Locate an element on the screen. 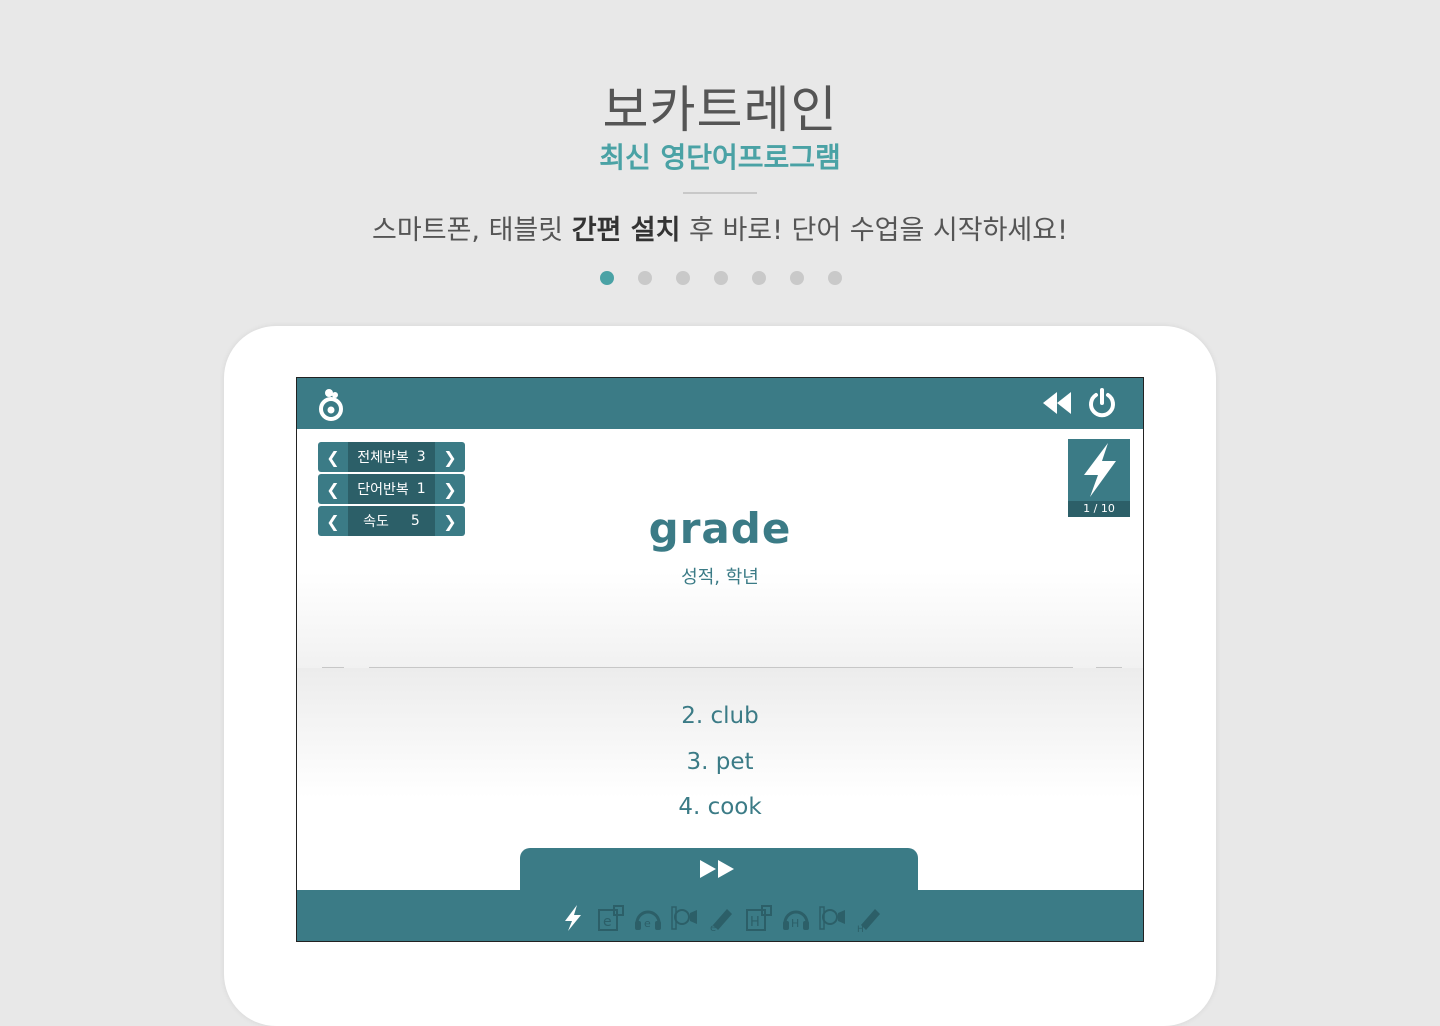  repeat-word-decrease-chevron-left-icon: ❮ is located at coordinates (333, 489).